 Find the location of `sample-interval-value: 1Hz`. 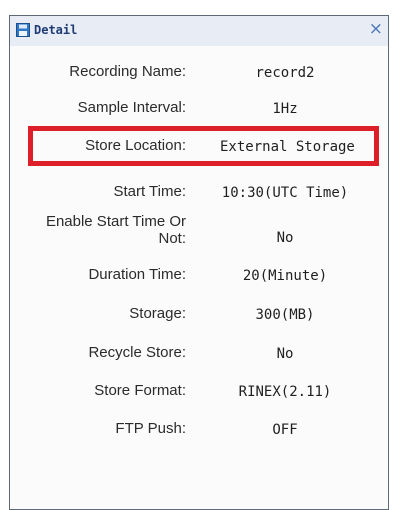

sample-interval-value: 1Hz is located at coordinates (285, 109).